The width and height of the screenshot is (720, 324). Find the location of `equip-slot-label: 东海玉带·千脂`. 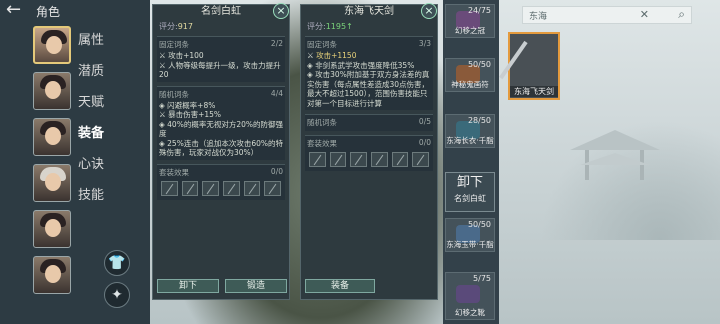

equip-slot-label: 东海玉带·千脂 is located at coordinates (470, 244).